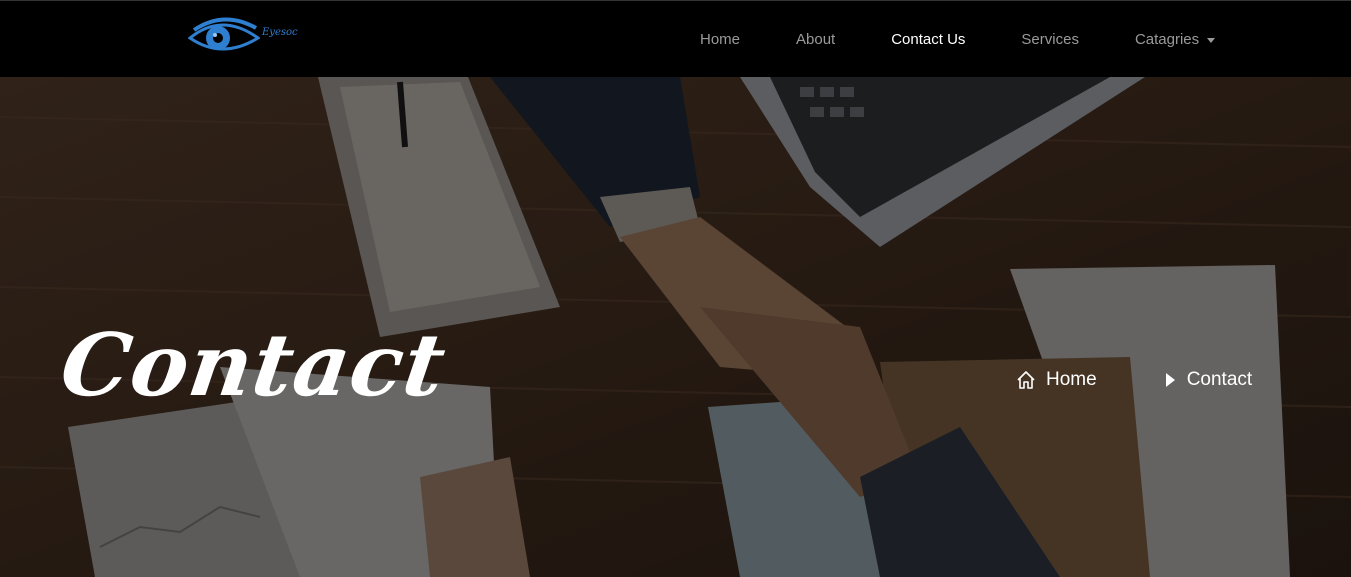 The height and width of the screenshot is (577, 1351). Describe the element at coordinates (1170, 380) in the screenshot. I see `caret-right-icon` at that location.